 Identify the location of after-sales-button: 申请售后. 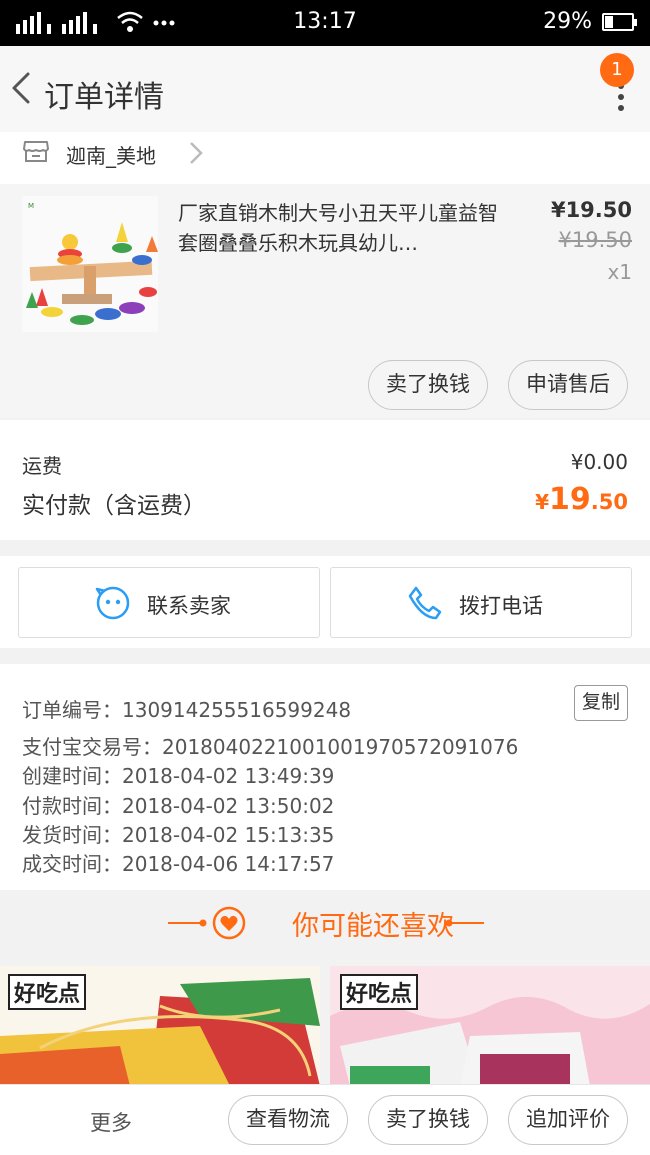
(568, 385).